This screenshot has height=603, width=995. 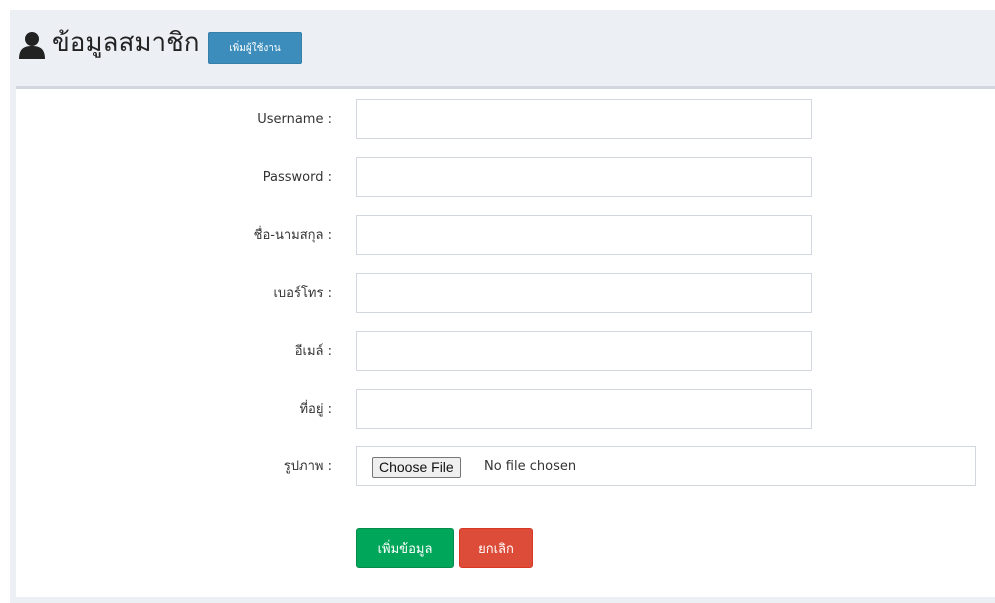 What do you see at coordinates (416, 467) in the screenshot?
I see `choose-file-button: Choose File` at bounding box center [416, 467].